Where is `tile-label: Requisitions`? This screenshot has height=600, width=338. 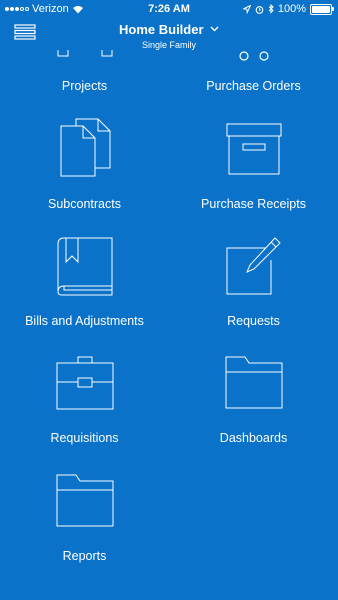
tile-label: Requisitions is located at coordinates (84, 438).